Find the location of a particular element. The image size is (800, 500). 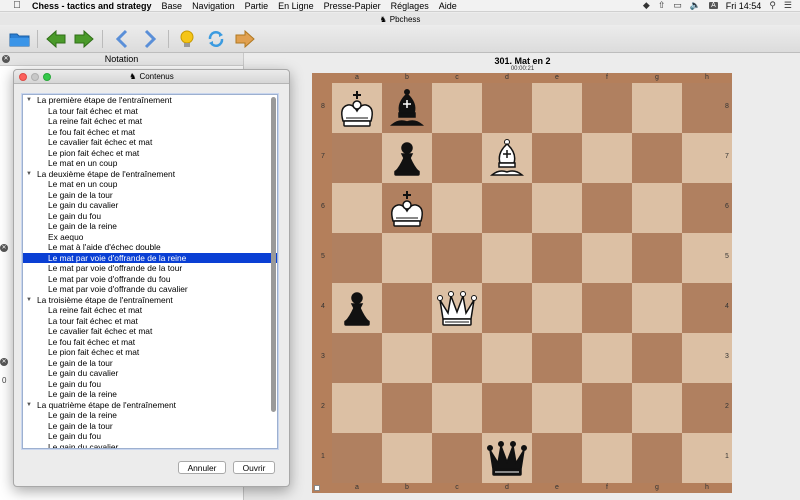

square-d2 is located at coordinates (507, 408).